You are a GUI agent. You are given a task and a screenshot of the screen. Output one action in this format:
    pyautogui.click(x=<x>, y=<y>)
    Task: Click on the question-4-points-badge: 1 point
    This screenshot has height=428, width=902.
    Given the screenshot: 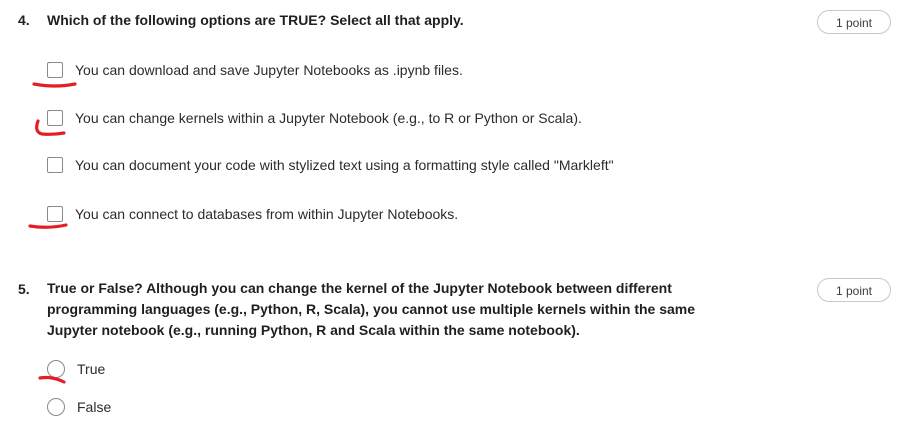 What is the action you would take?
    pyautogui.click(x=854, y=22)
    